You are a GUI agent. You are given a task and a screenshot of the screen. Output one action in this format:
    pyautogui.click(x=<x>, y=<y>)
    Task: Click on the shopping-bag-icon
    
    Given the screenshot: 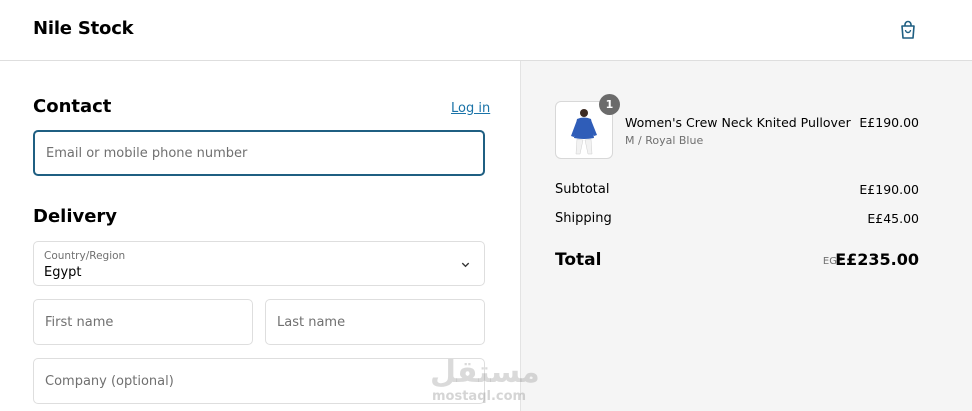 What is the action you would take?
    pyautogui.click(x=908, y=29)
    